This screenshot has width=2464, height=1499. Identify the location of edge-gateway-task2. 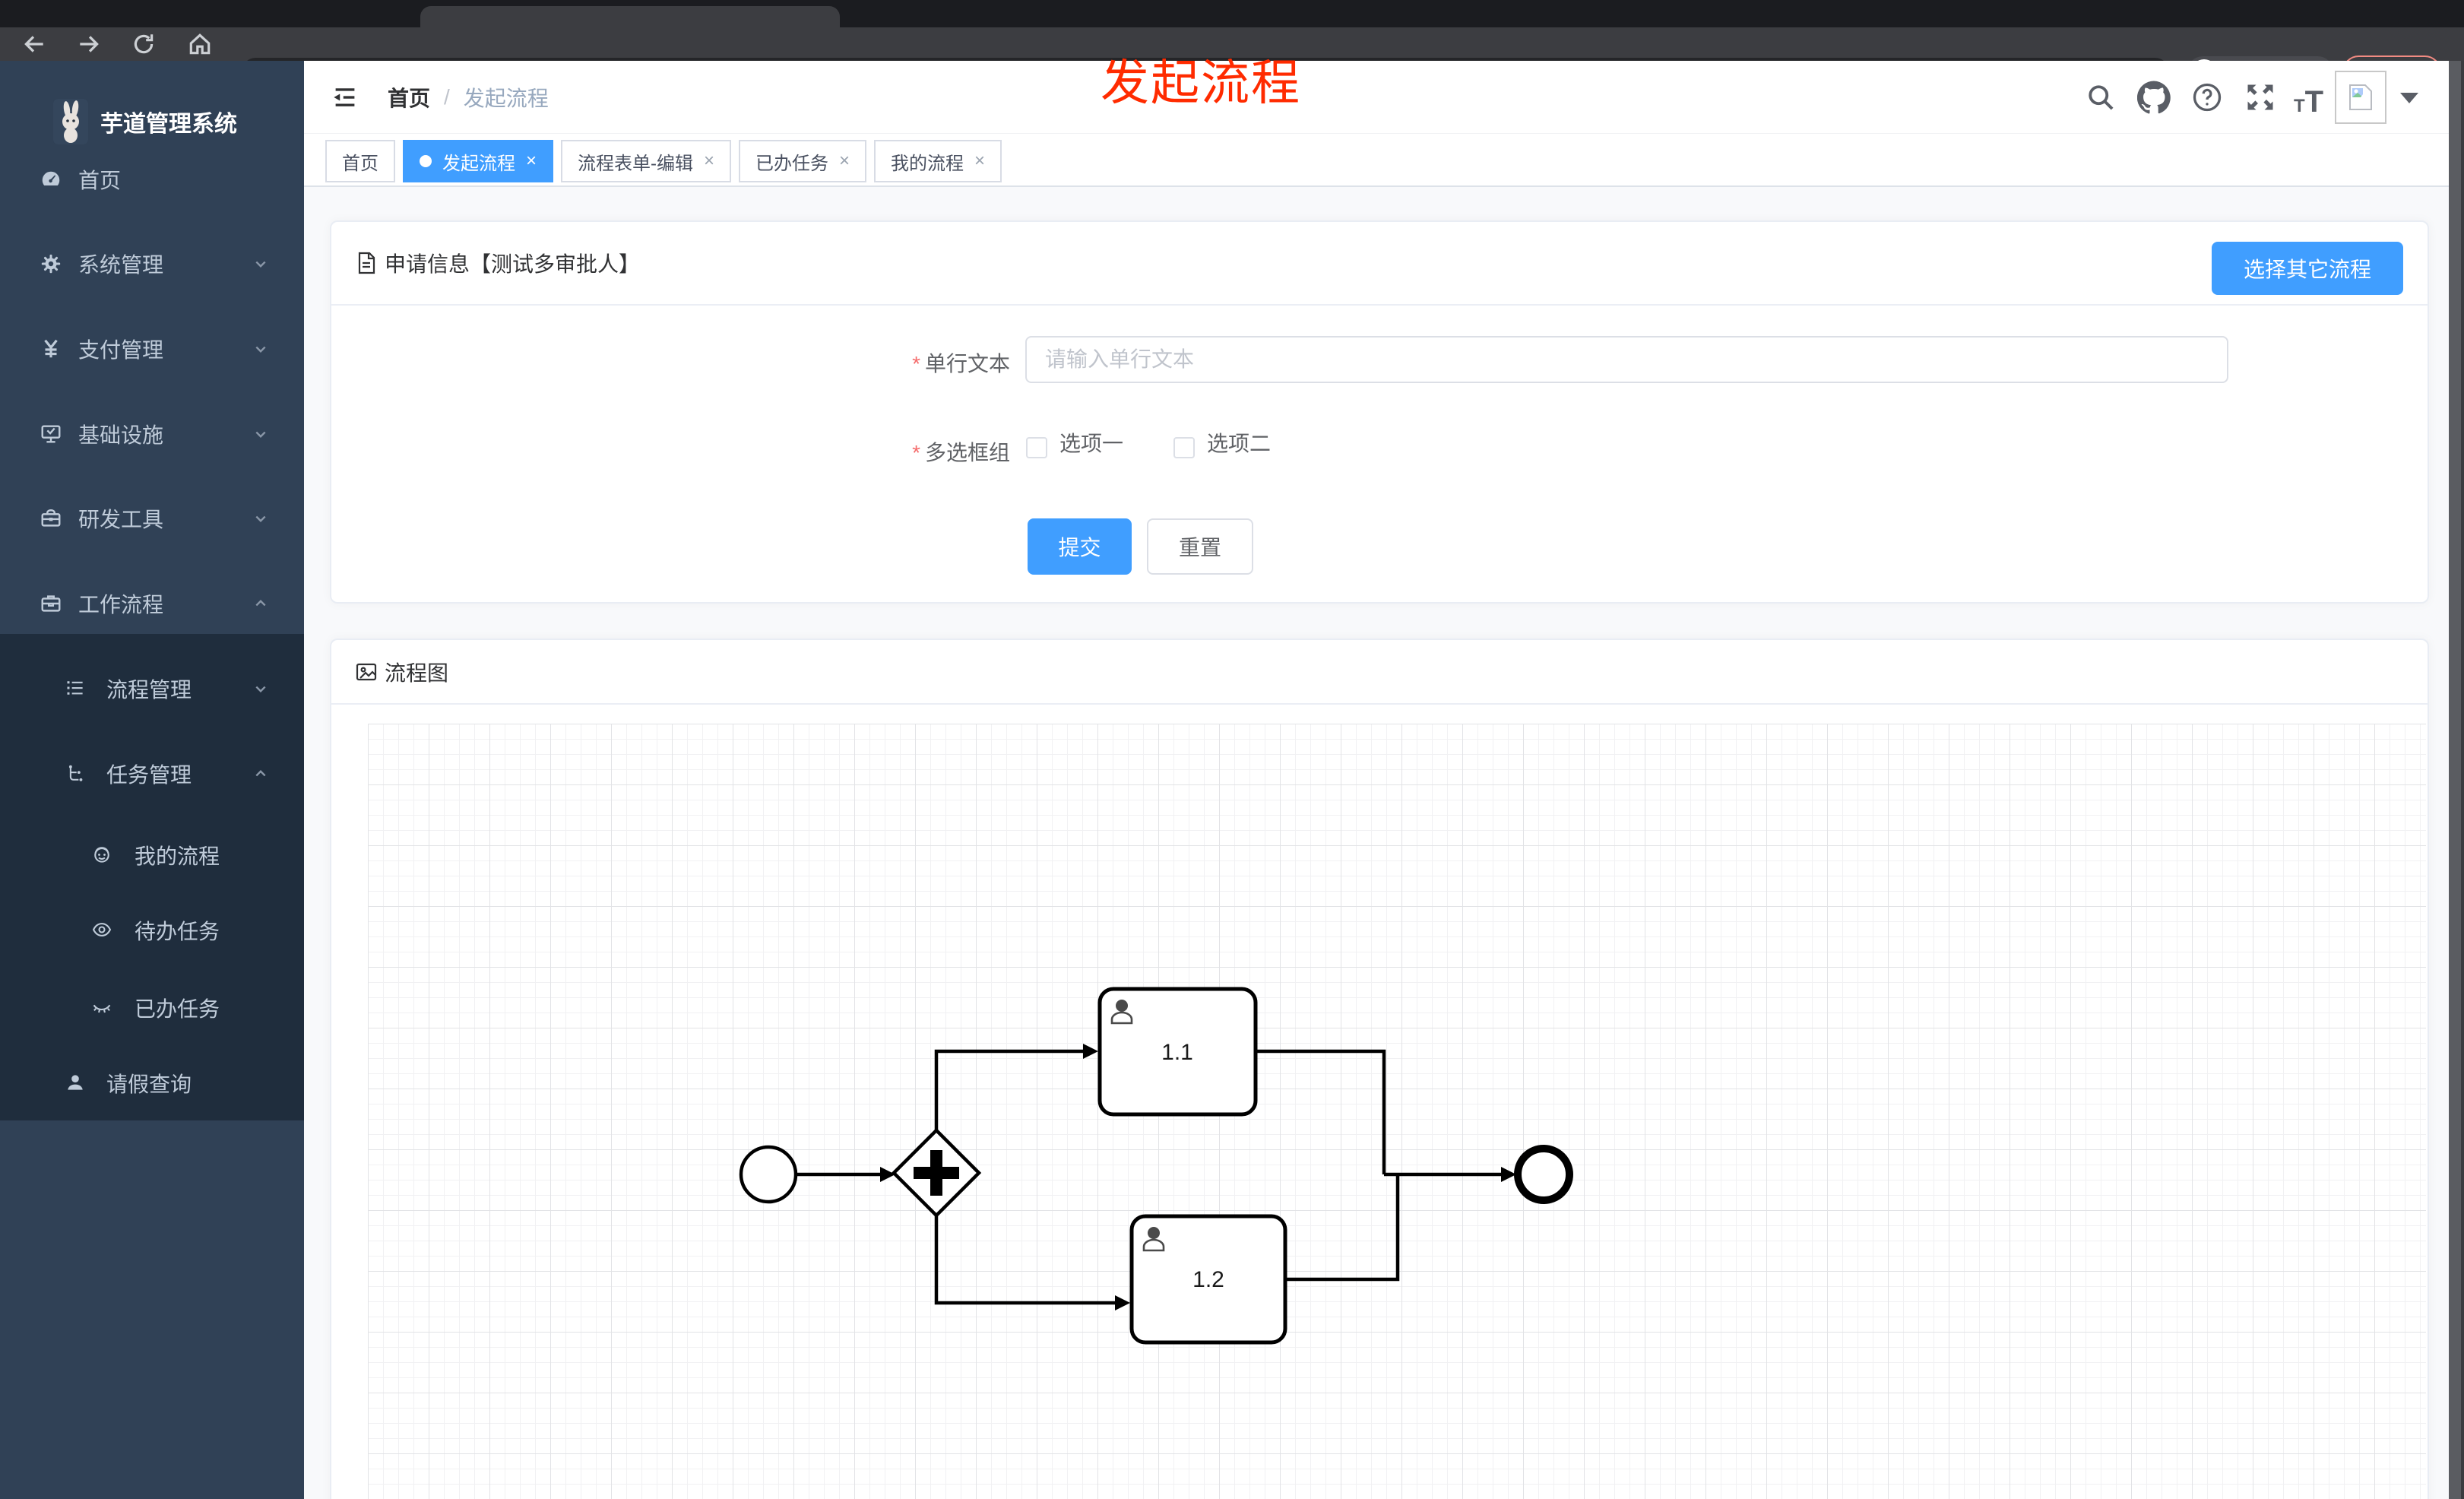
(1026, 1259).